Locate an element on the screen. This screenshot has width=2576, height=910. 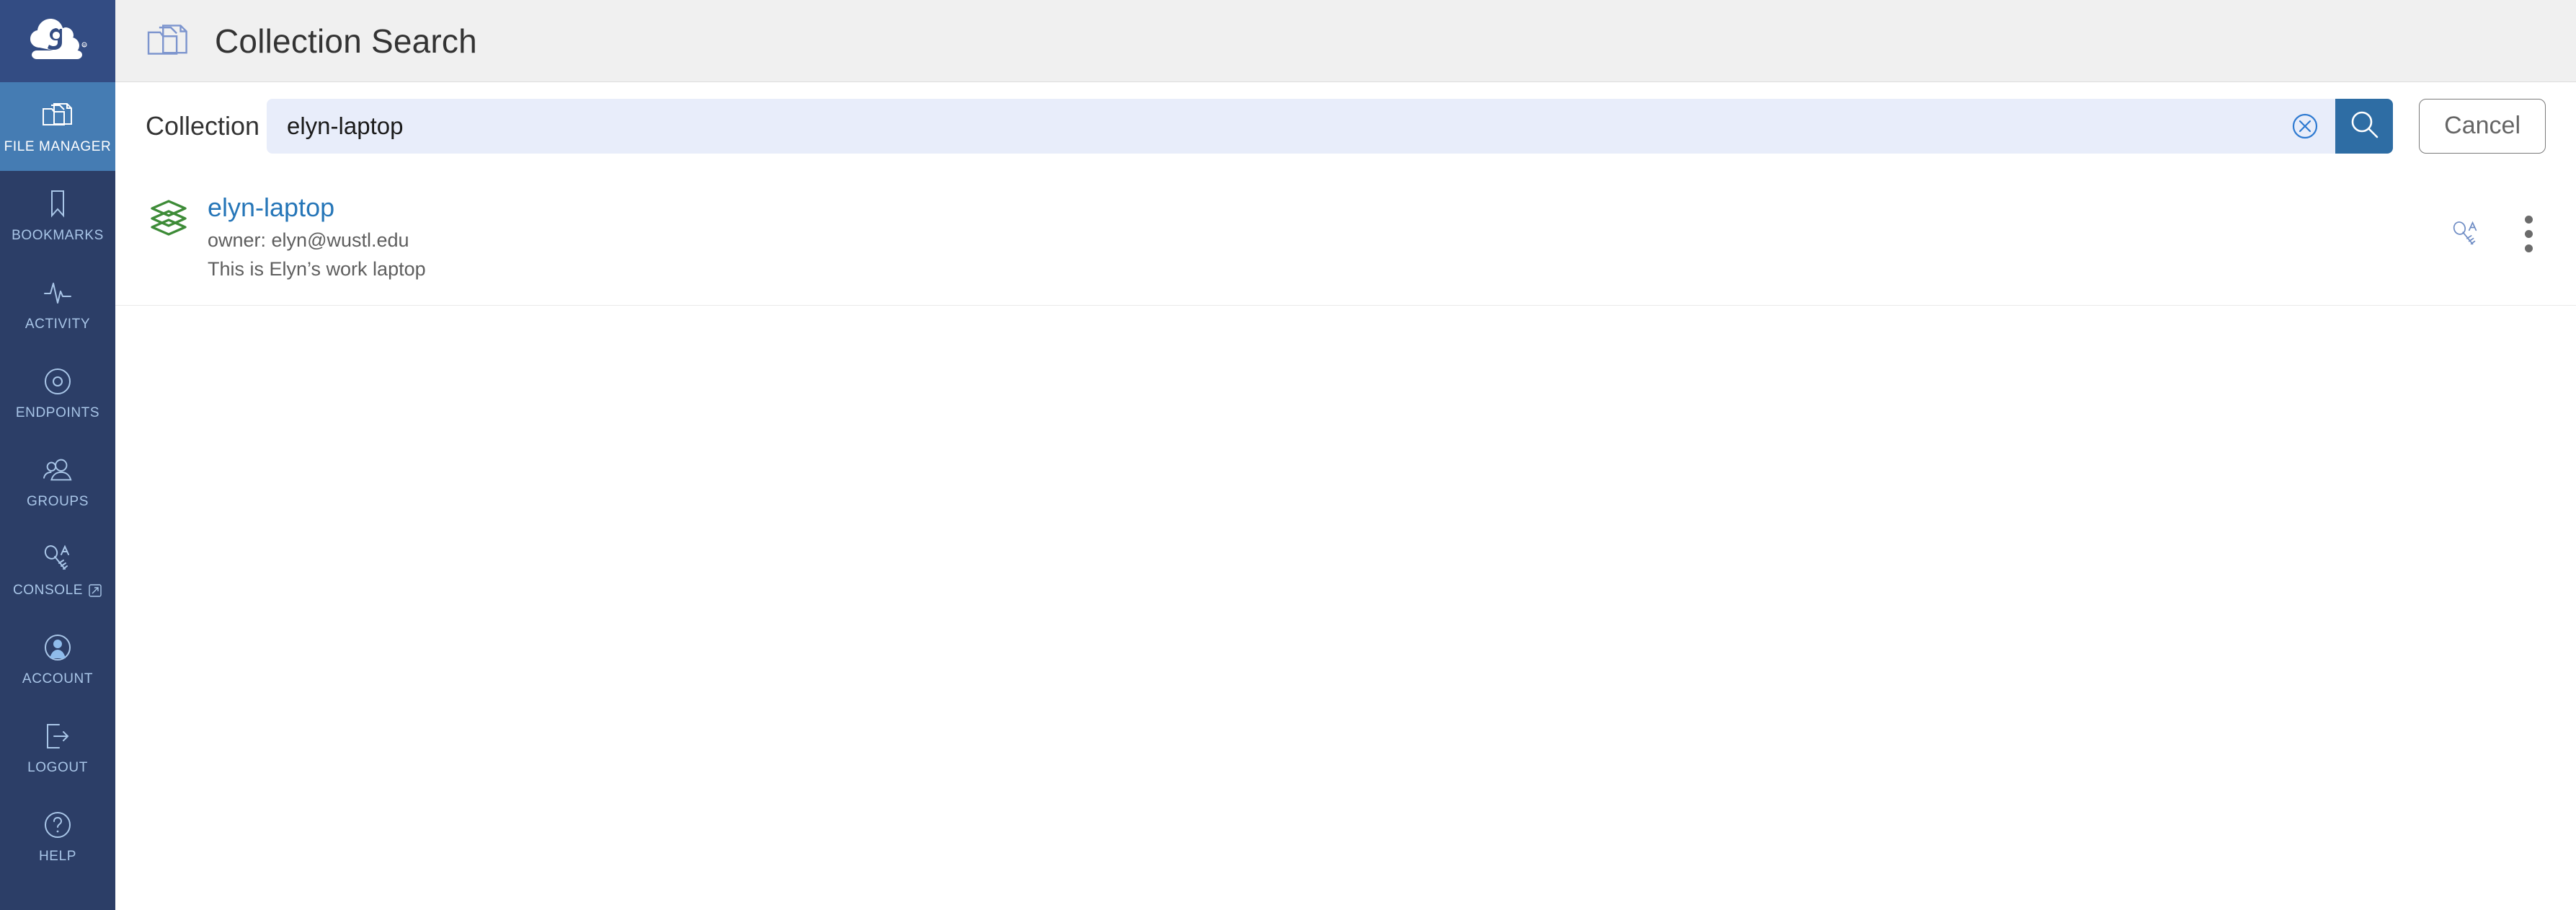
search-icon is located at coordinates (2364, 125).